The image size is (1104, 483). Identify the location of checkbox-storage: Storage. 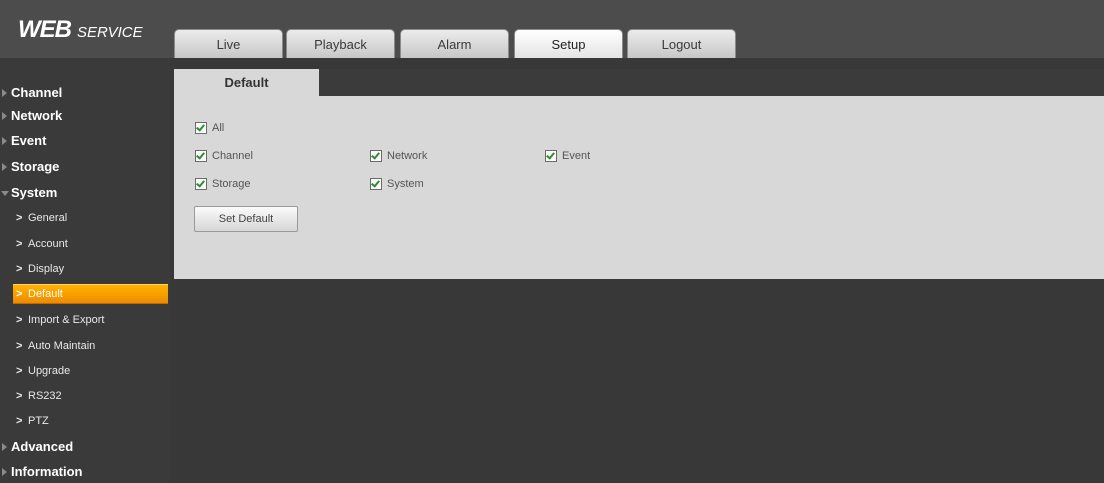
(223, 184).